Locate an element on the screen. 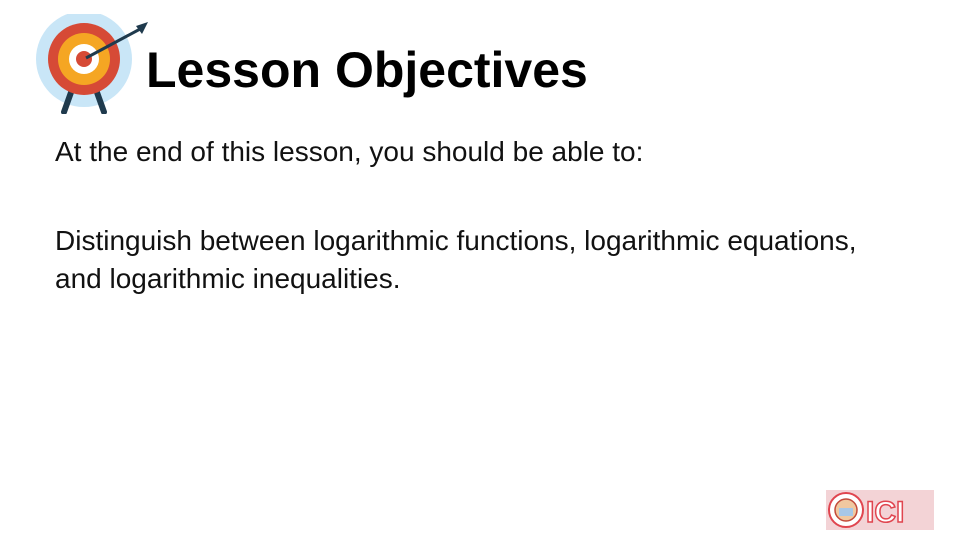  ici-logo-graphic: ICI is located at coordinates (880, 510).